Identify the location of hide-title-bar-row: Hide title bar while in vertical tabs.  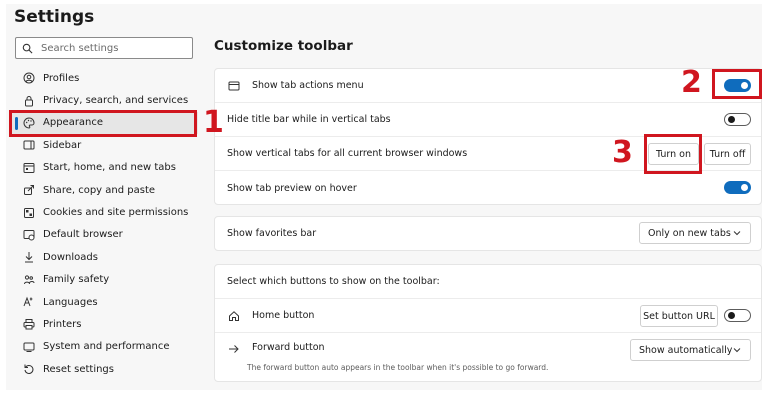
(488, 120).